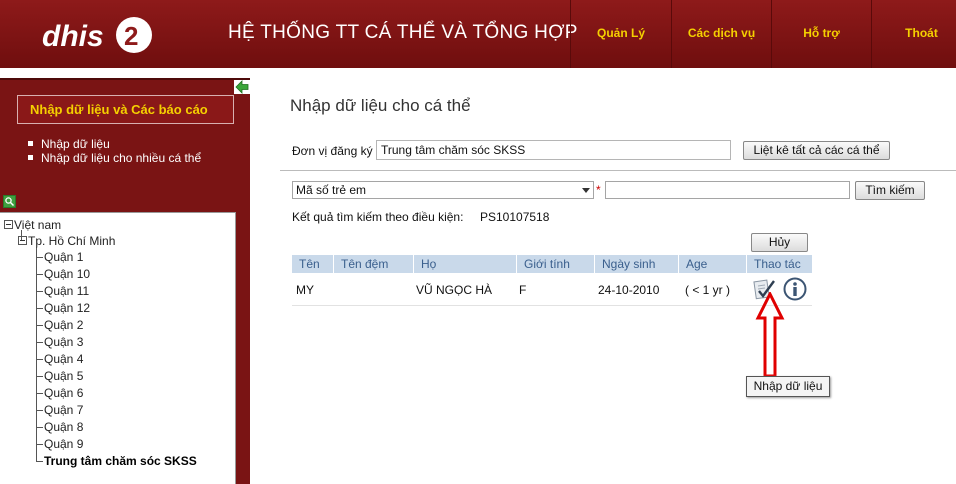 This screenshot has width=956, height=484. Describe the element at coordinates (67, 308) in the screenshot. I see `tree-node-unit: Quận 12` at that location.